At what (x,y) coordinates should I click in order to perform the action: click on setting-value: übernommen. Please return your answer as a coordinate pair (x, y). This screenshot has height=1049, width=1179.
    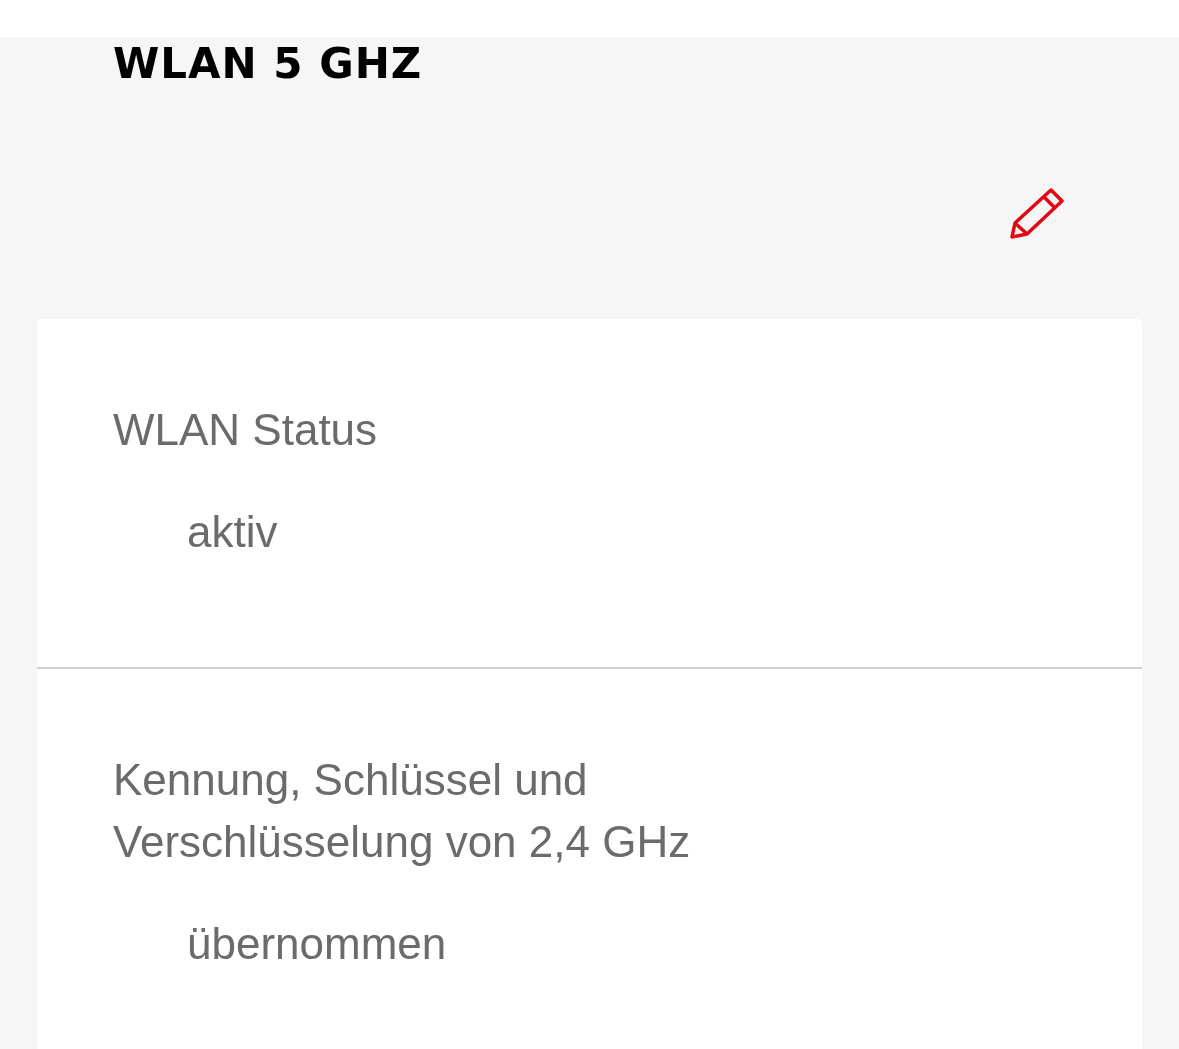
    Looking at the image, I should click on (317, 944).